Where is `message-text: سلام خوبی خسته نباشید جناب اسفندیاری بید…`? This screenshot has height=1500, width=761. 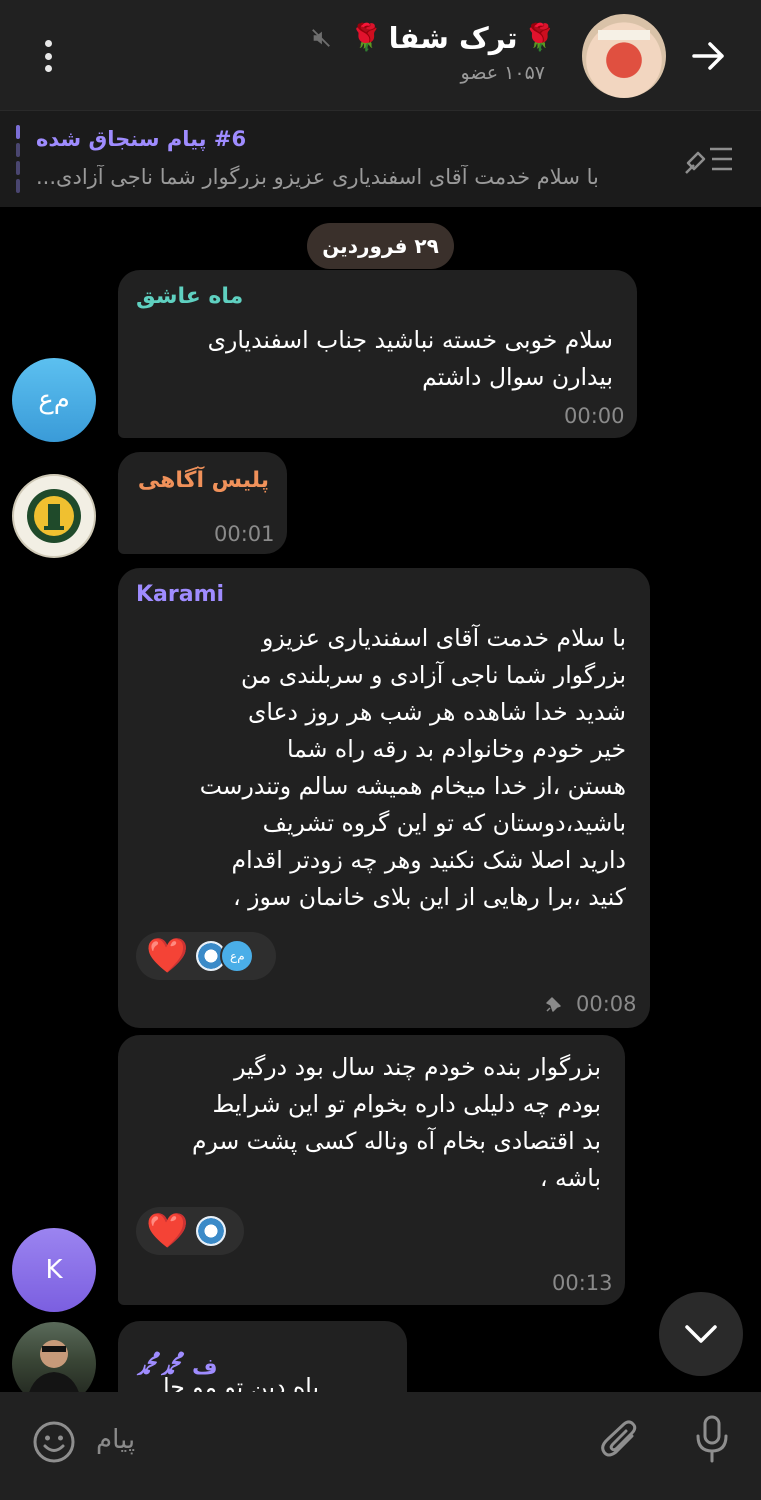 message-text: سلام خوبی خسته نباشید جناب اسفندیاری بید… is located at coordinates (410, 358).